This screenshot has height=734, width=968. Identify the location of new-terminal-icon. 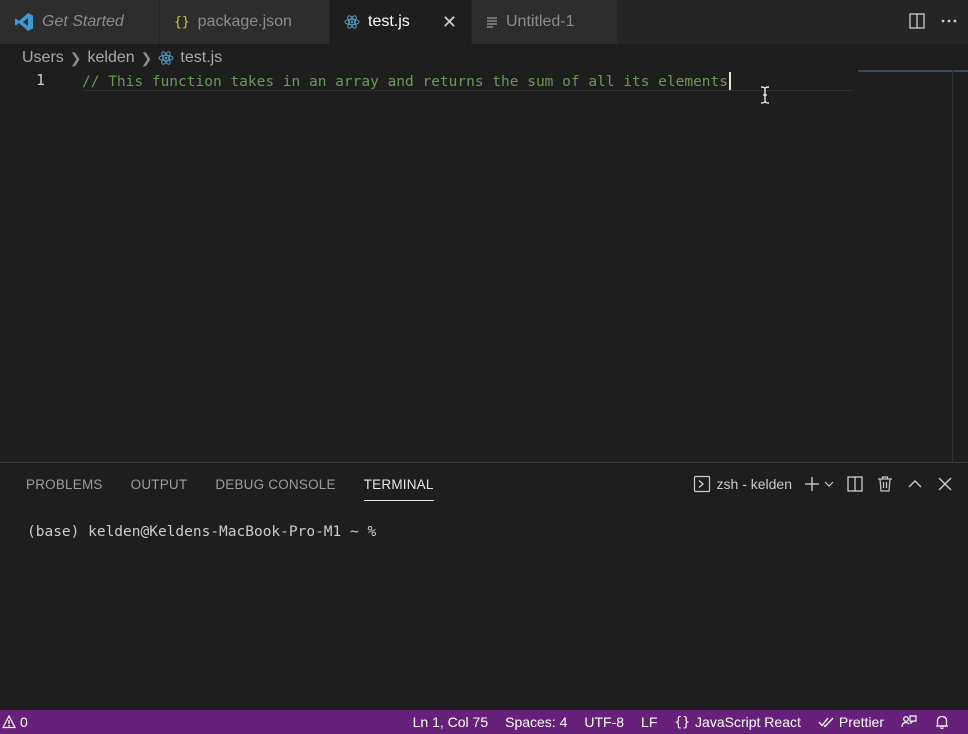
(819, 484).